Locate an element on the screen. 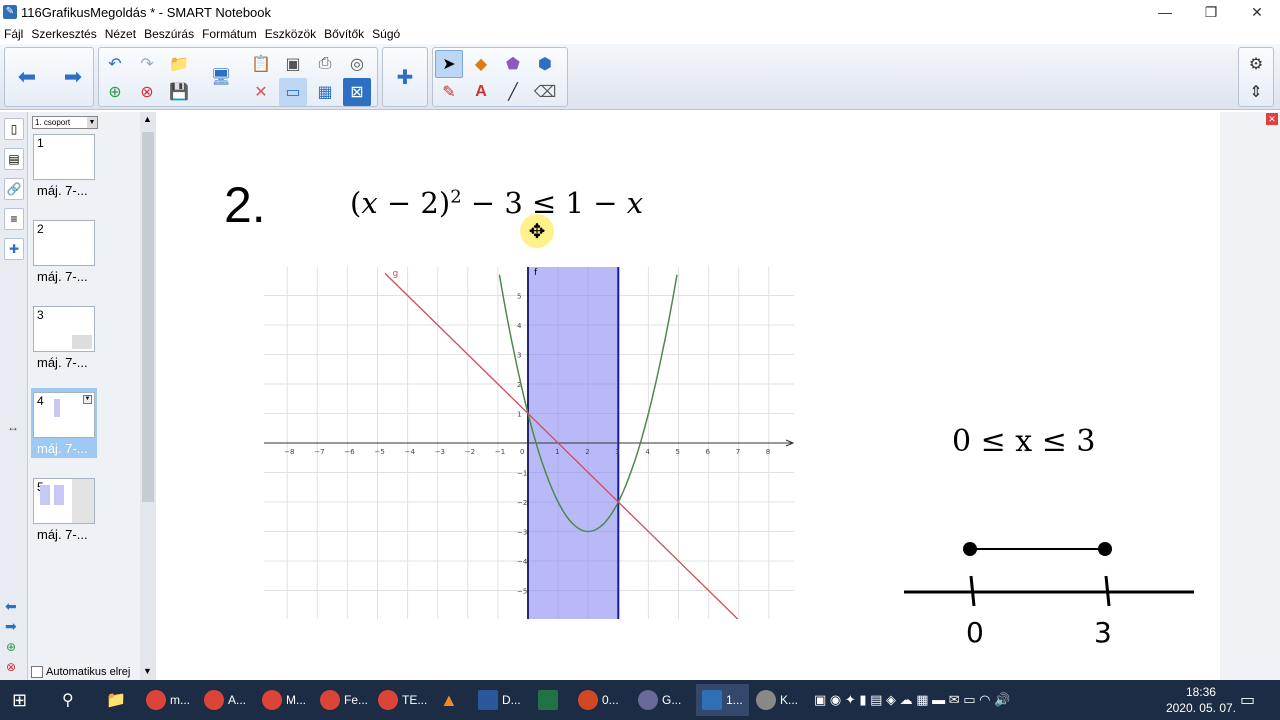  page-sorter-tab-icon: ▯ is located at coordinates (14, 129).